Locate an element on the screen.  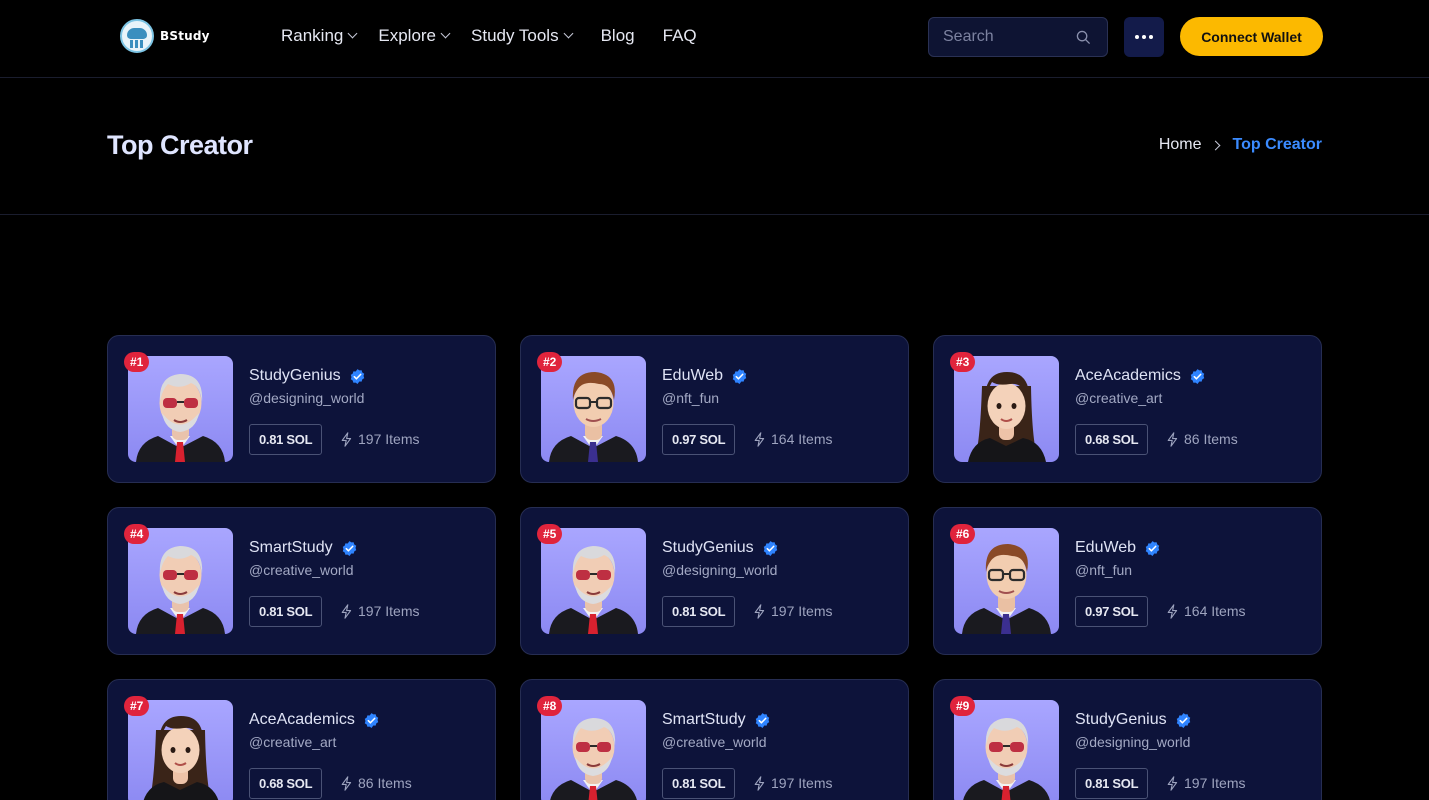
nav-study-tools-label: Study Tools is located at coordinates (515, 35).